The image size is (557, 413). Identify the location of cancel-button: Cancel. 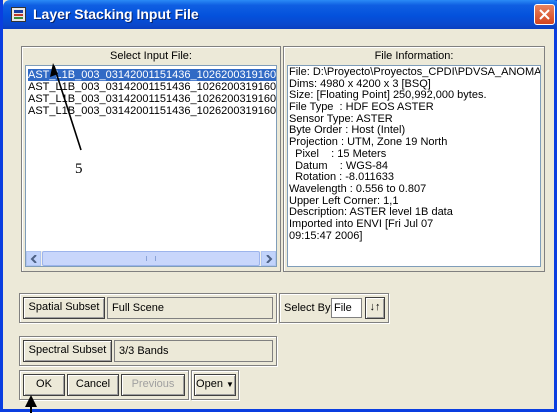
(93, 385).